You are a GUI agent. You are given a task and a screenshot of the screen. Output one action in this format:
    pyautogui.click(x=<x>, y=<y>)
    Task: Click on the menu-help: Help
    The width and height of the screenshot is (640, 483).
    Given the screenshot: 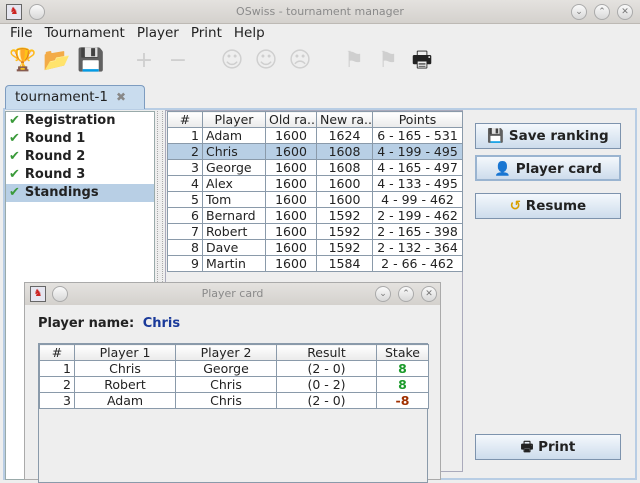 What is the action you would take?
    pyautogui.click(x=249, y=33)
    